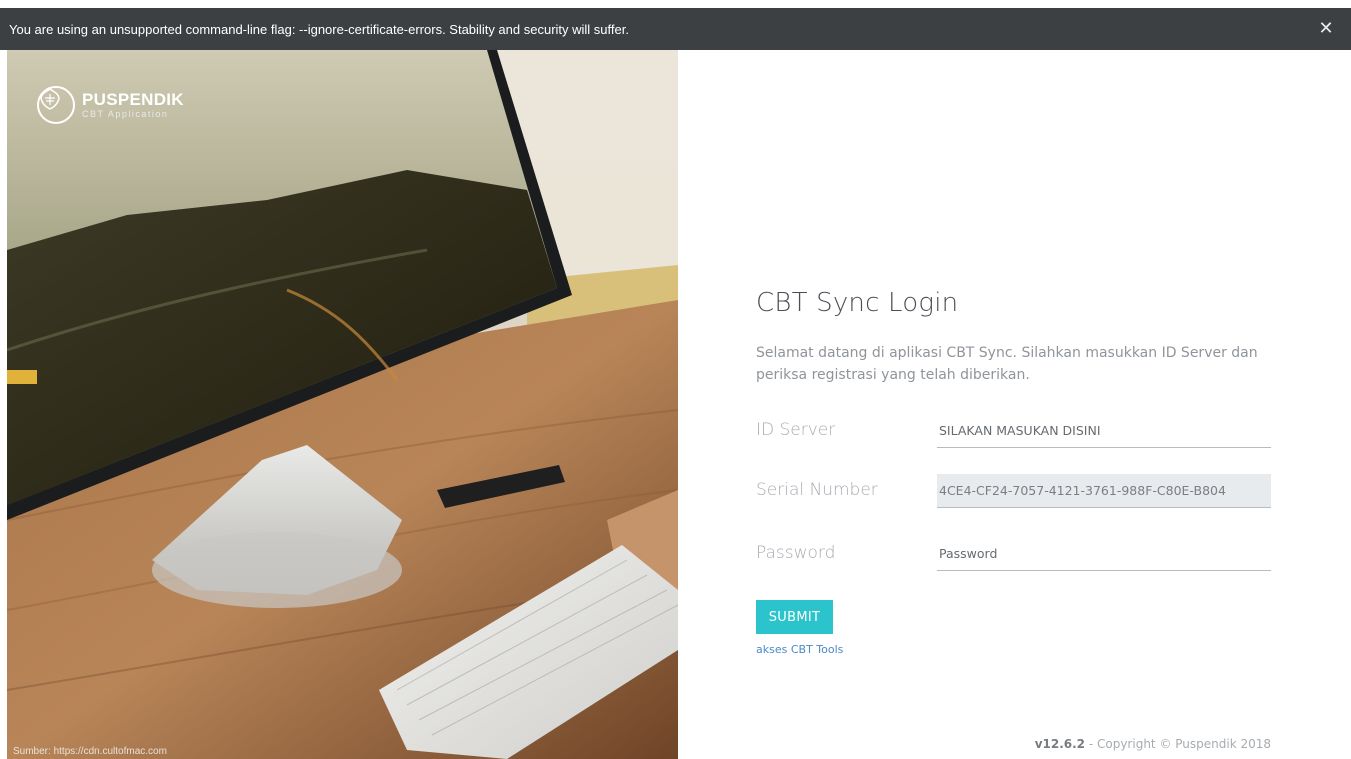 The width and height of the screenshot is (1351, 759). What do you see at coordinates (133, 99) in the screenshot?
I see `logo-title: PUSPENDIK` at bounding box center [133, 99].